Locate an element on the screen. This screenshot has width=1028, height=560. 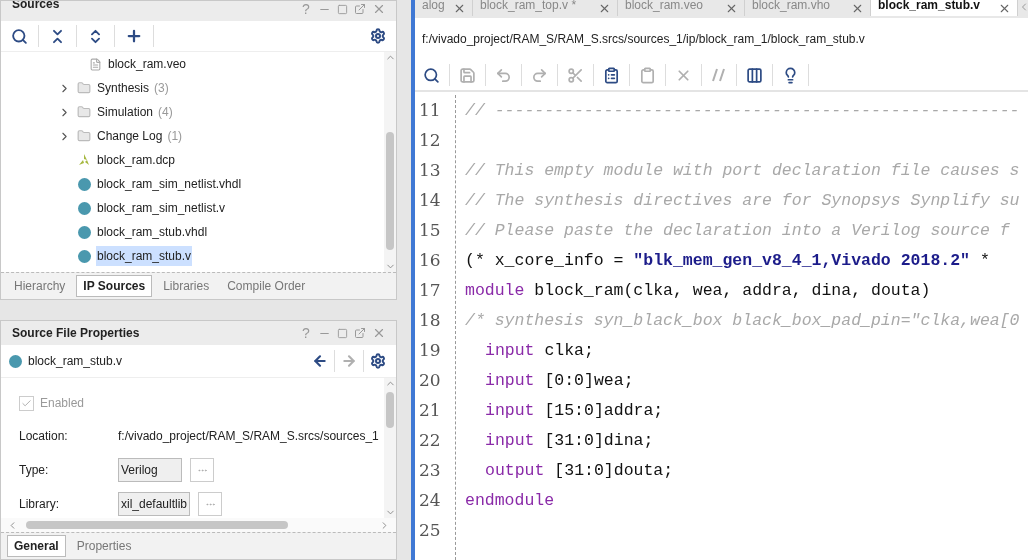
code-text: clka; is located at coordinates (568, 350).